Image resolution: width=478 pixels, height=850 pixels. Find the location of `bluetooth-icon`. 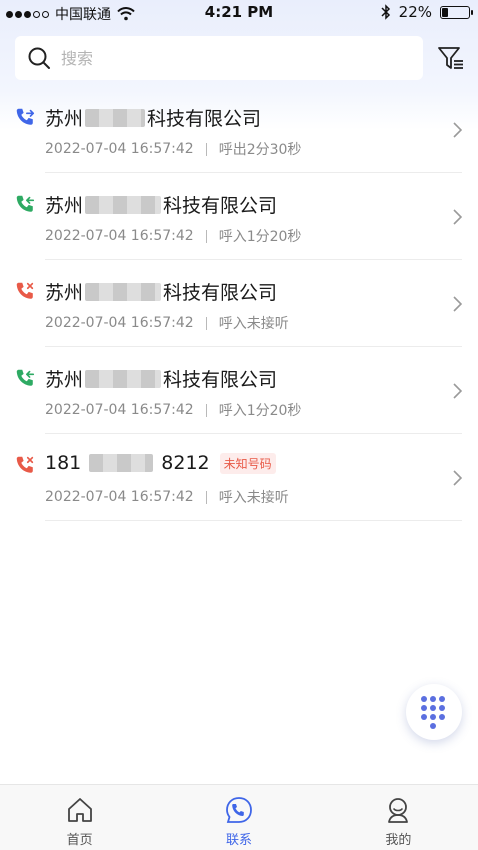

bluetooth-icon is located at coordinates (385, 12).